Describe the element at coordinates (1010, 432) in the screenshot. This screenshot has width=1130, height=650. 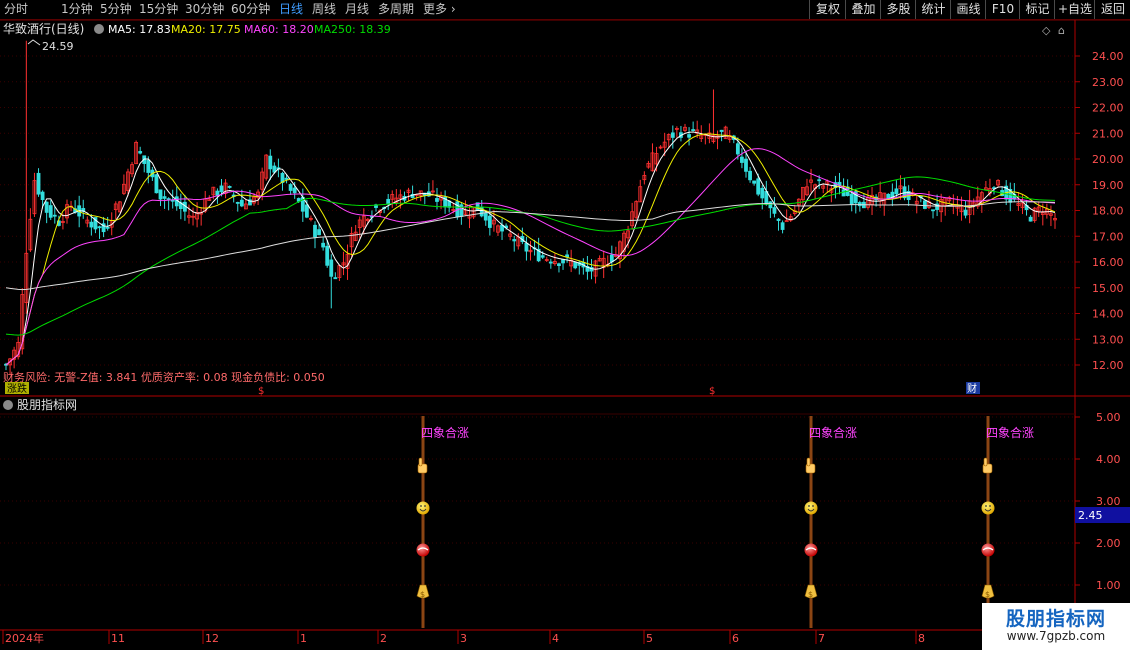
I see `signal-label: 四象合涨` at that location.